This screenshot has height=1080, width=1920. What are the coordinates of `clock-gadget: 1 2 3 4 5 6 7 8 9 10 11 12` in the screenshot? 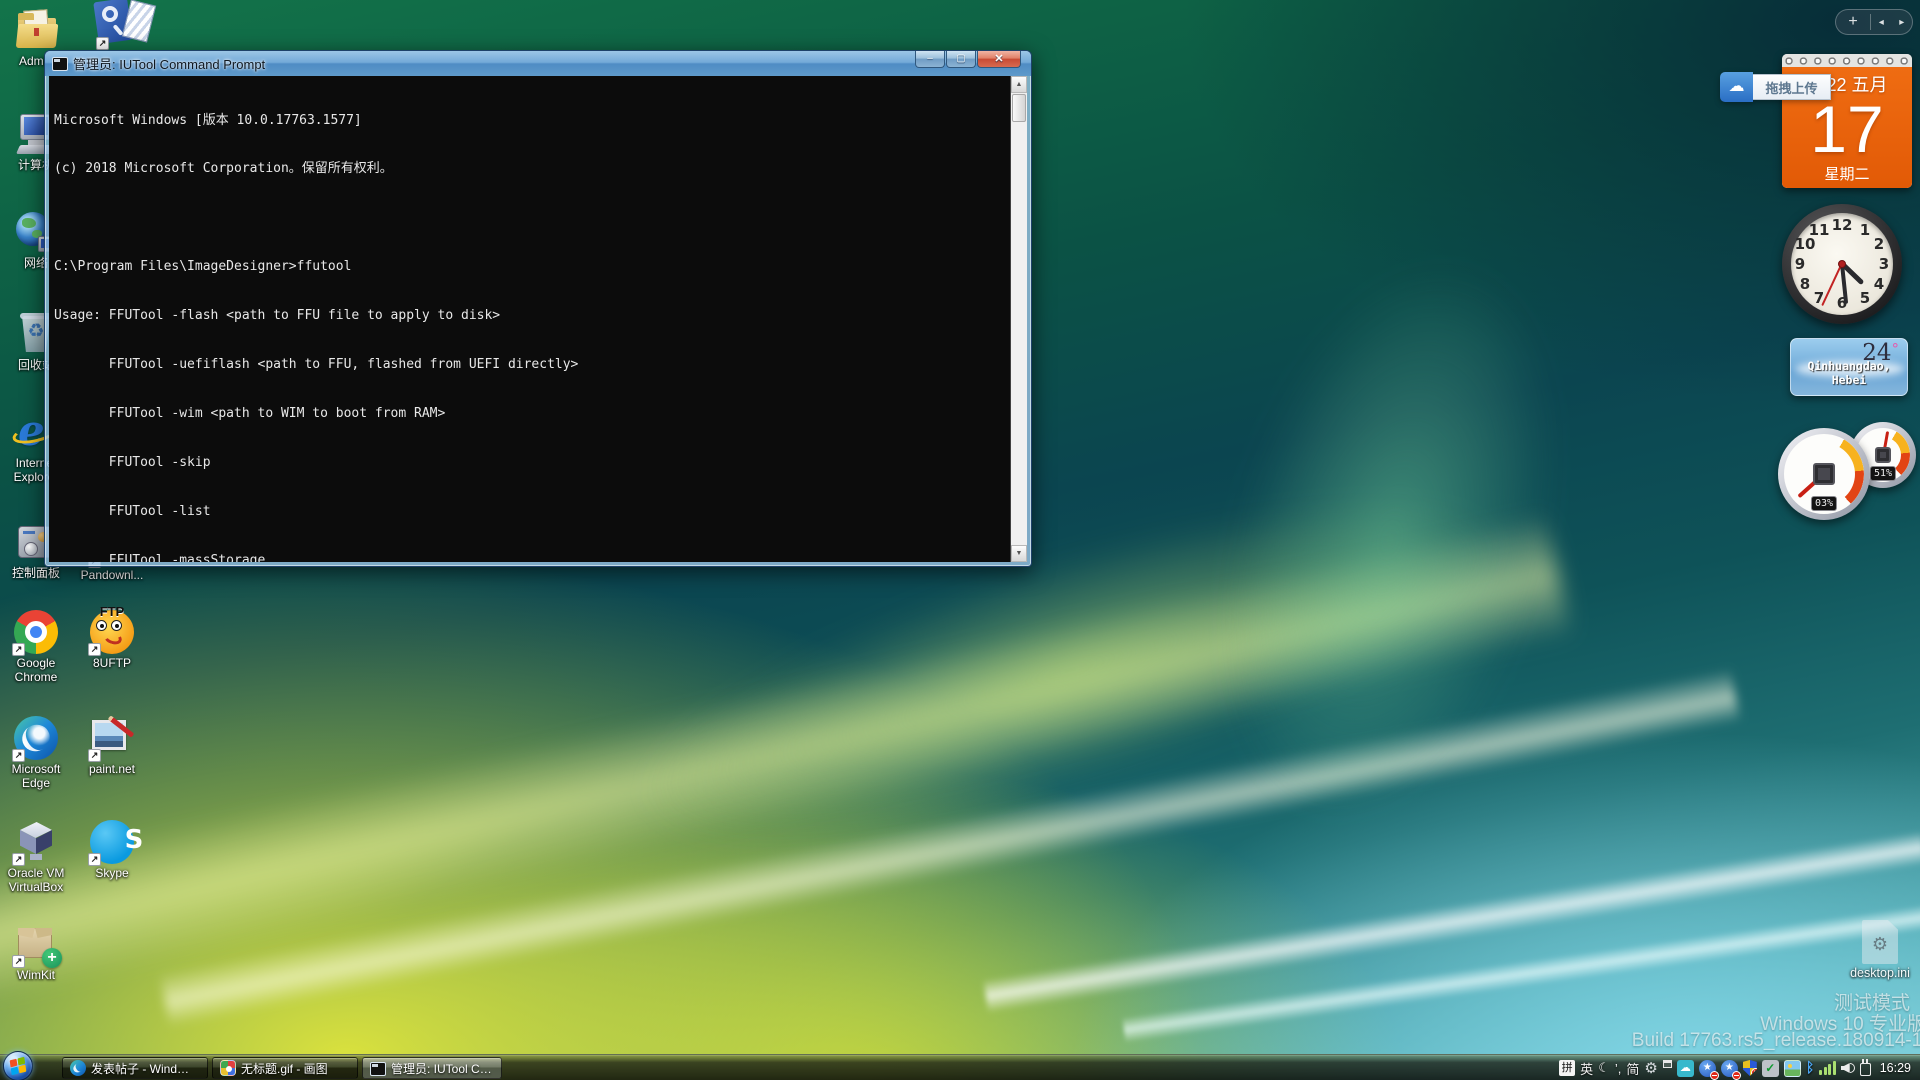 It's located at (1842, 264).